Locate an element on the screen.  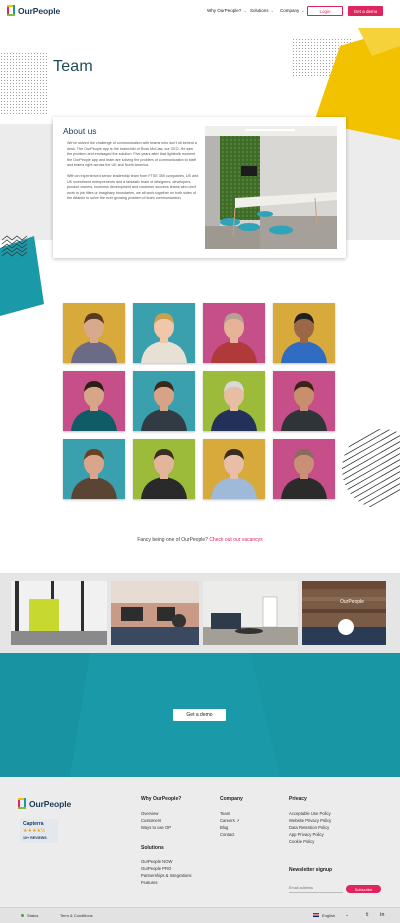
newsletter-email-input is located at coordinates (316, 888).